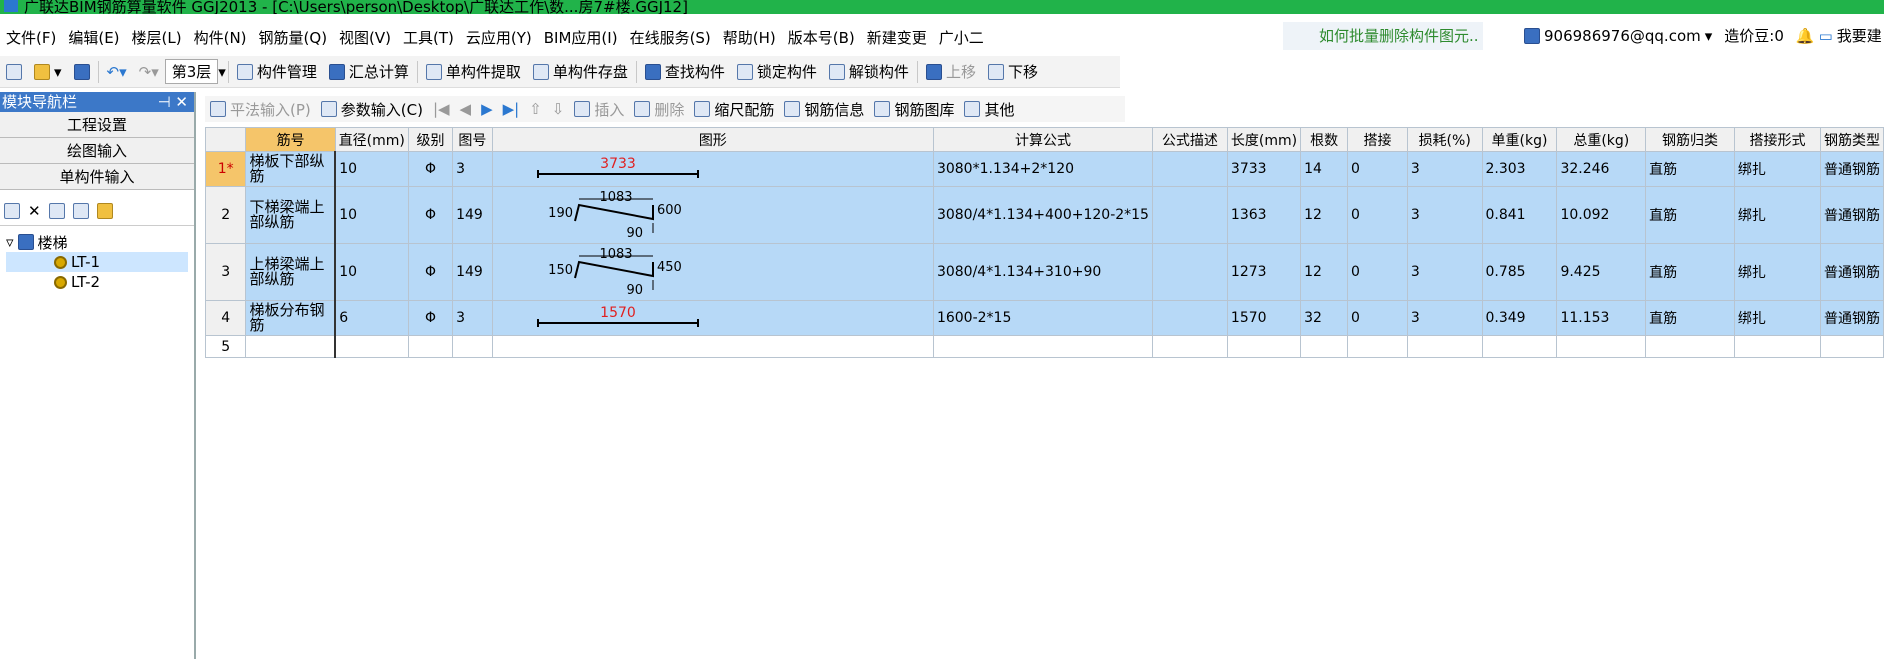 This screenshot has width=1884, height=659. Describe the element at coordinates (93, 37) in the screenshot. I see `menu-item-1: 编辑(E)` at that location.